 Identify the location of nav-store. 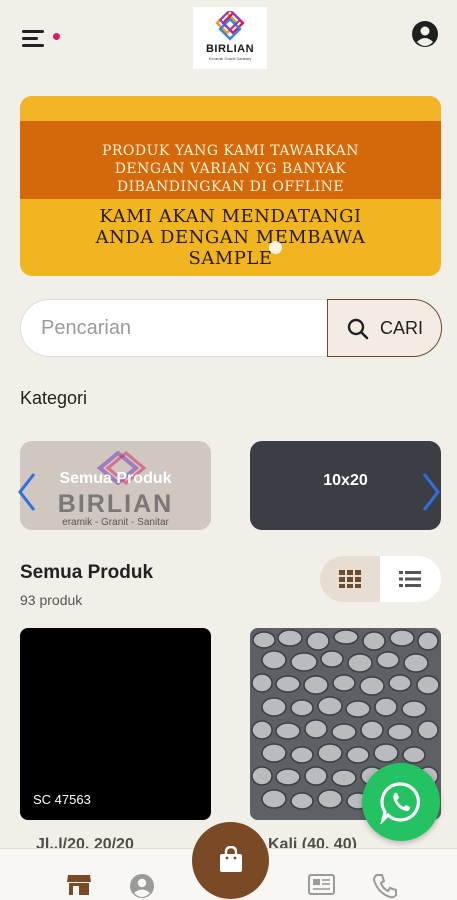
(80, 886).